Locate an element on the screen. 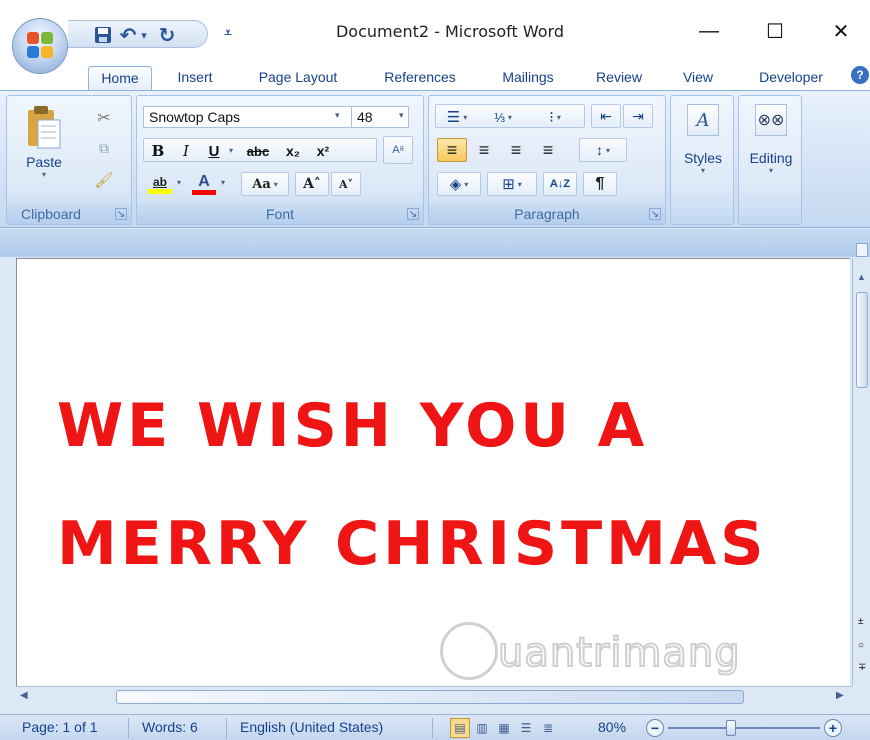 The width and height of the screenshot is (870, 740). paragraph-launcher-icon: ↘ is located at coordinates (655, 214).